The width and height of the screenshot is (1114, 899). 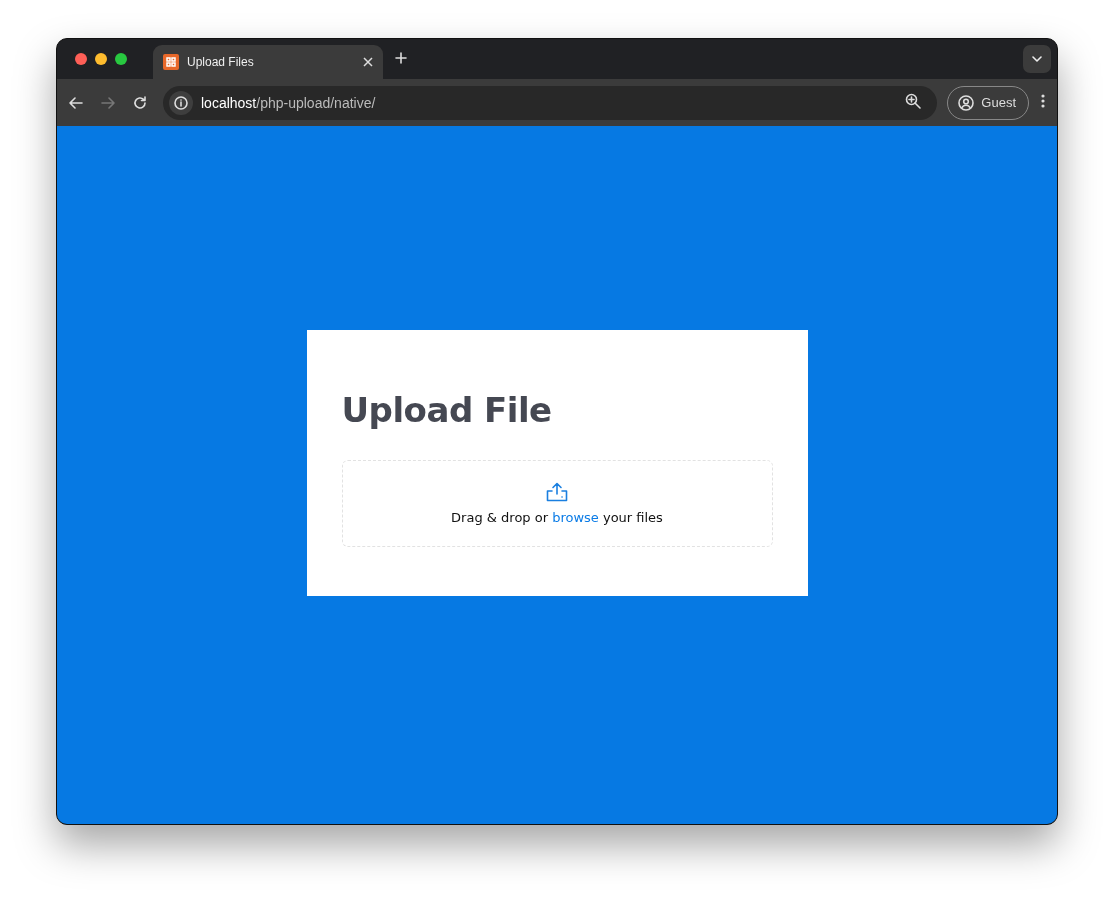 I want to click on address-bar: localhost/php-upload/native/, so click(x=550, y=102).